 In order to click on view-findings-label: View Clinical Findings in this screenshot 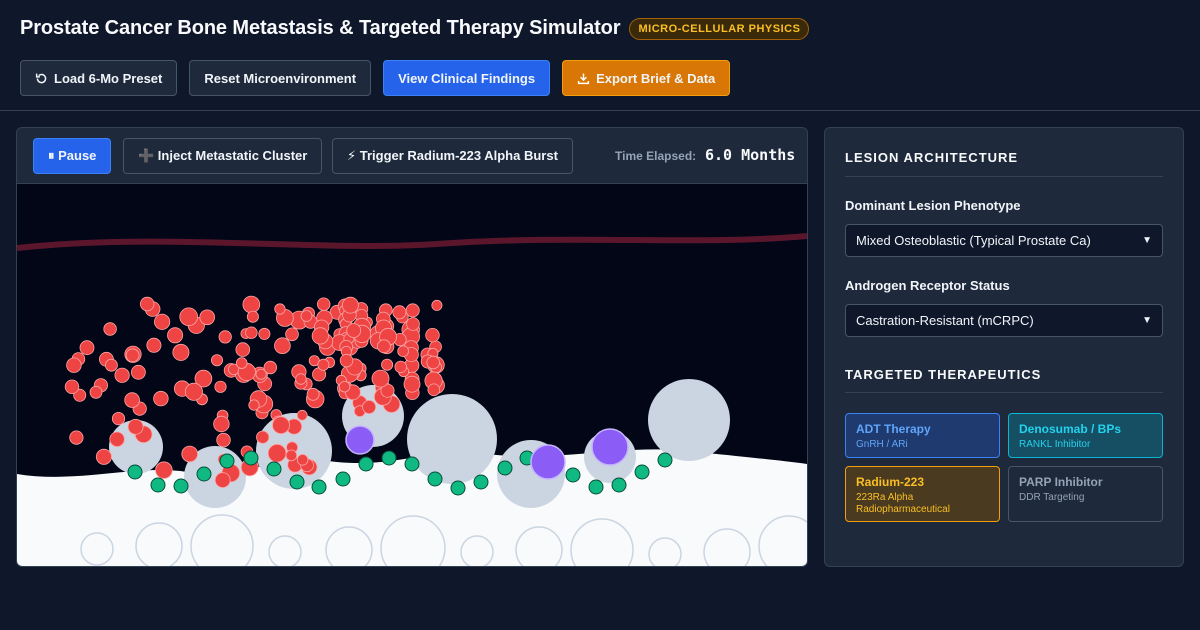, I will do `click(467, 78)`.